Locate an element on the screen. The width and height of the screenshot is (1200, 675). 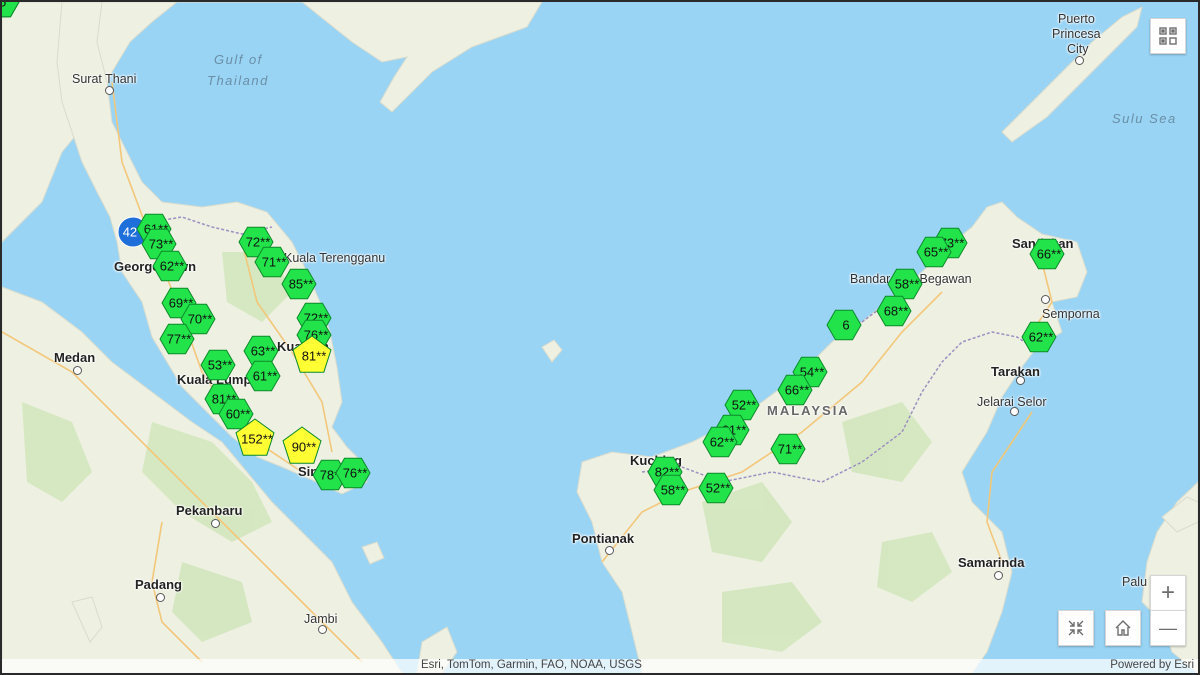
station-marker: 62** is located at coordinates (1039, 337).